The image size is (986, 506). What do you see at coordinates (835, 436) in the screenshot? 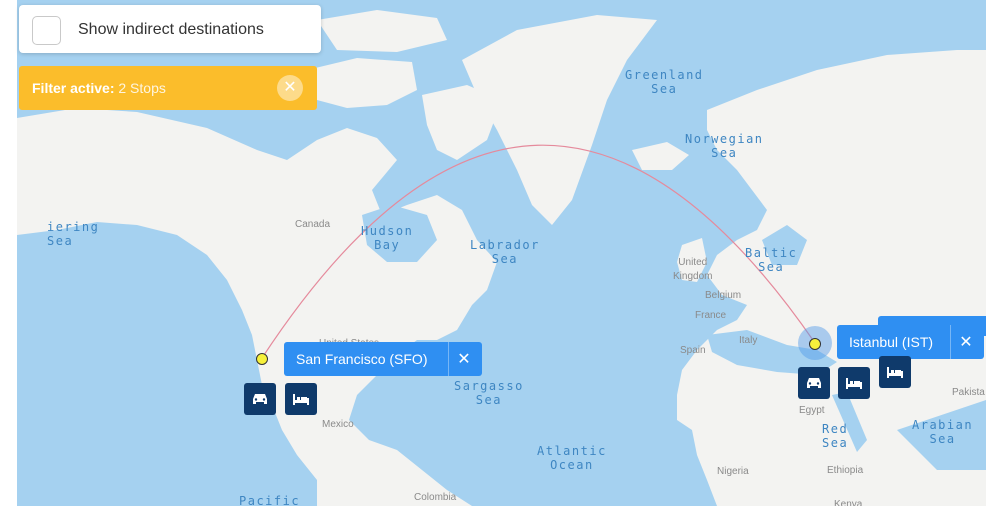
I see `label-red-sea: Red Sea` at bounding box center [835, 436].